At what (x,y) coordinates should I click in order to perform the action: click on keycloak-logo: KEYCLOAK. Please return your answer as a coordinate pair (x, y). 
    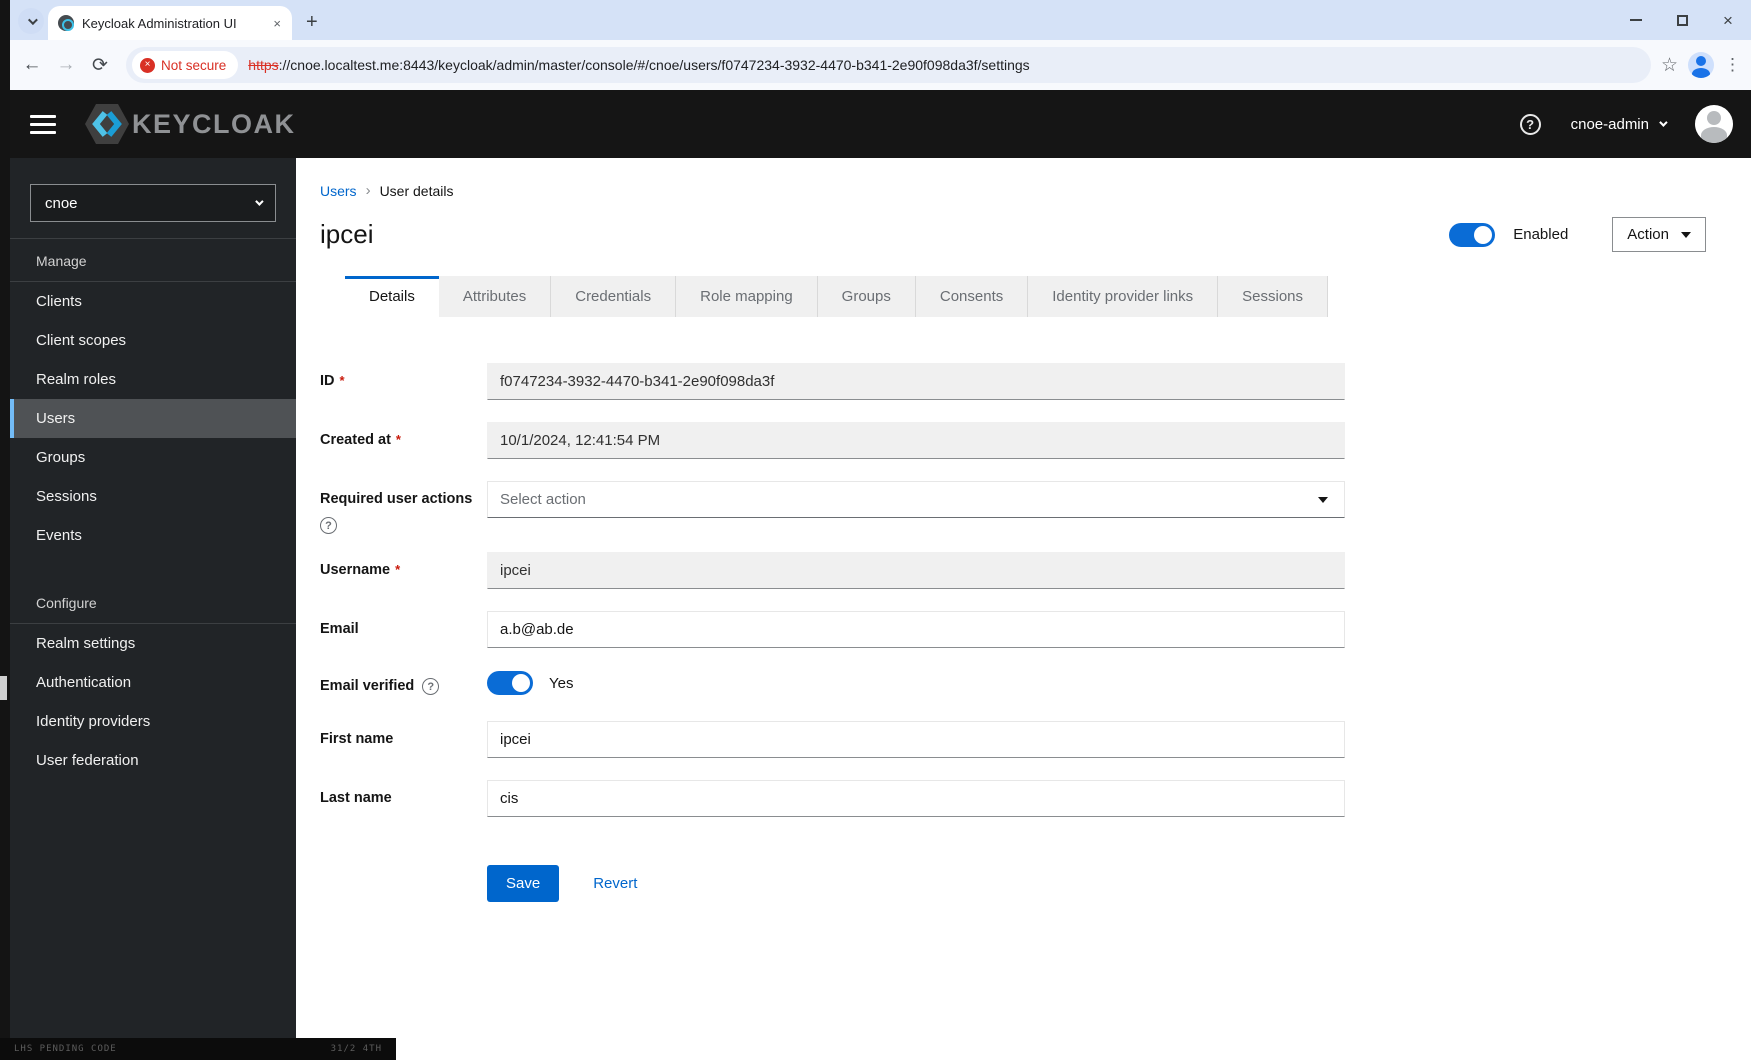
    Looking at the image, I should click on (190, 124).